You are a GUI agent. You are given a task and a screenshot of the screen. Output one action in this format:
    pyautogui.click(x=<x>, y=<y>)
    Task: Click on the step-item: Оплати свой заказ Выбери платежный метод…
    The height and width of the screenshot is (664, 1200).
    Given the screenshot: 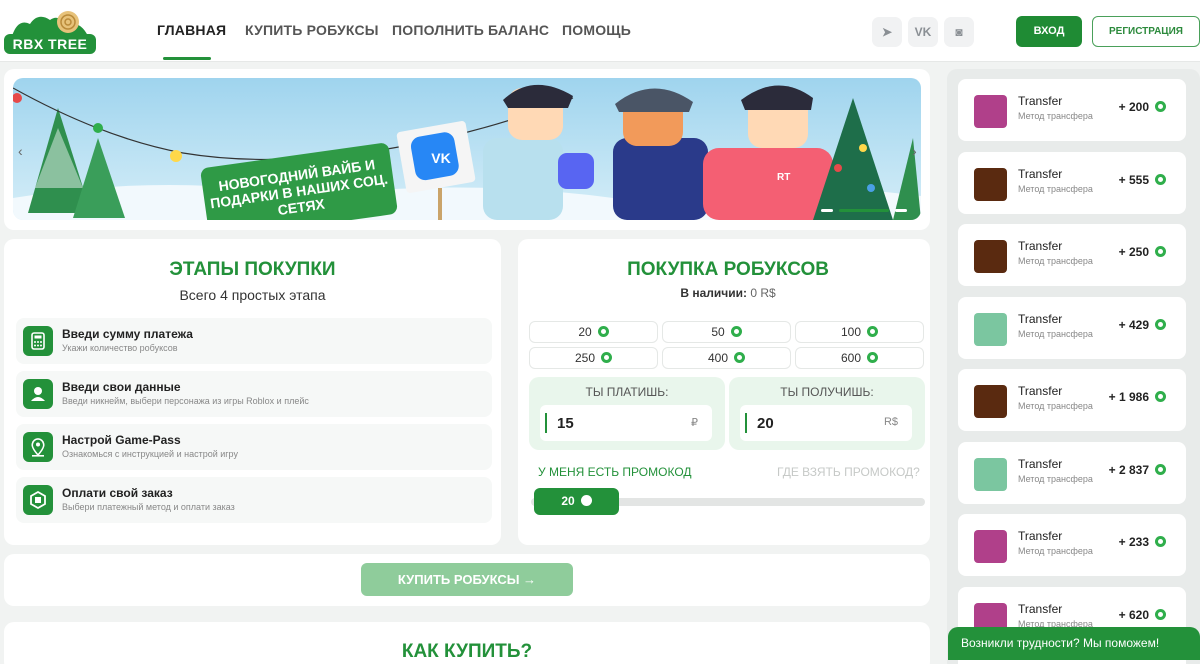 What is the action you would take?
    pyautogui.click(x=254, y=500)
    